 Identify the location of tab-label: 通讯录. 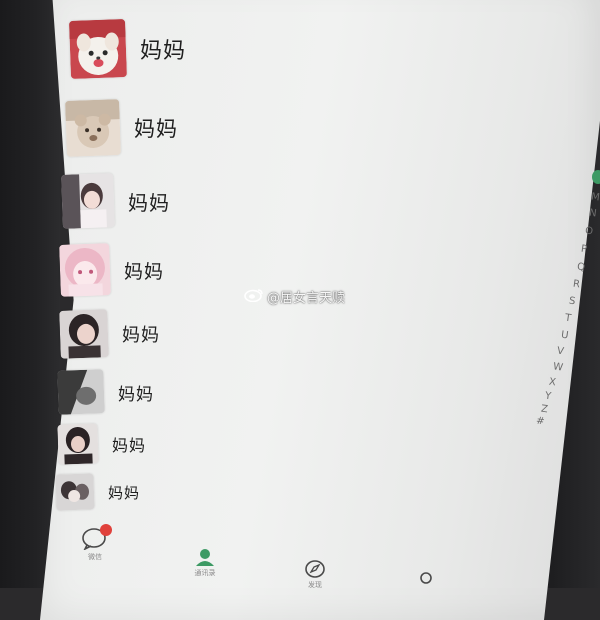
(205, 573).